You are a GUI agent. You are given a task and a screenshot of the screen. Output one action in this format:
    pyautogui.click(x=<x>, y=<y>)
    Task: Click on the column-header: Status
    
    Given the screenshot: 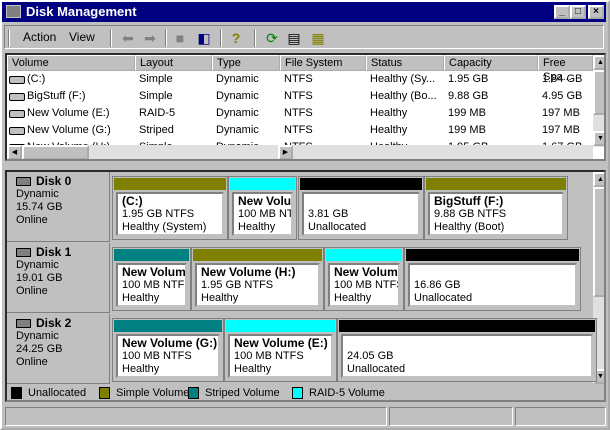 What is the action you would take?
    pyautogui.click(x=405, y=63)
    